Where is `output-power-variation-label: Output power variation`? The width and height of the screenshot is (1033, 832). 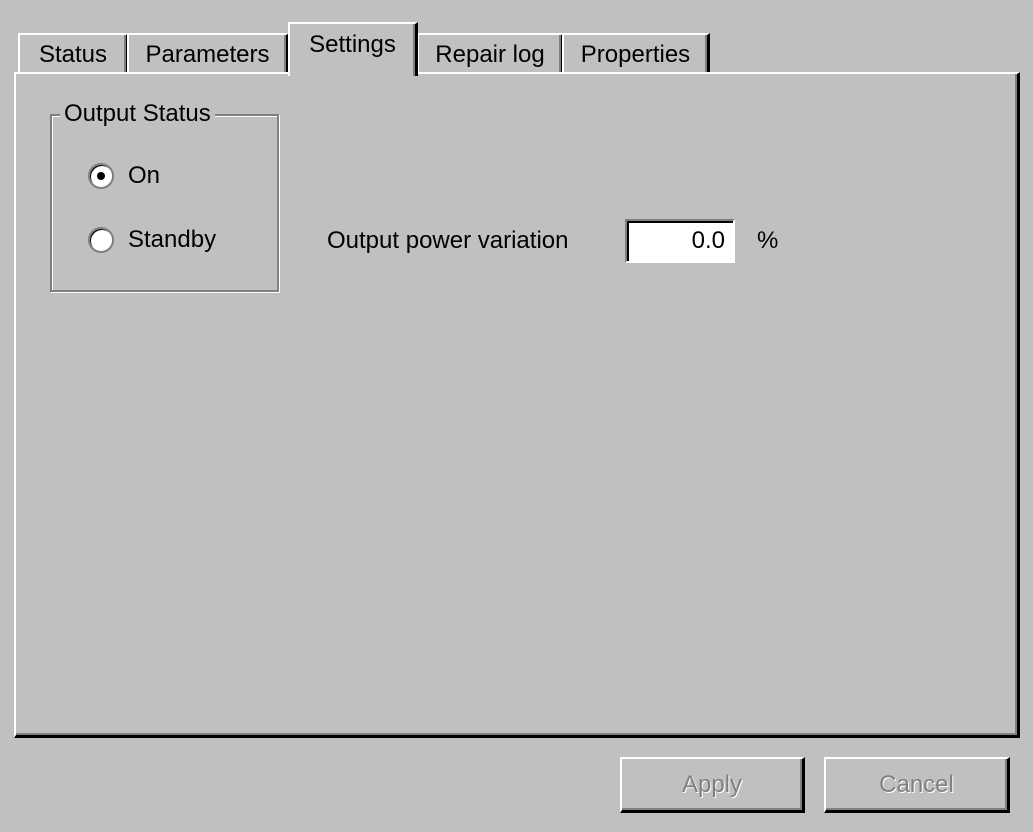 output-power-variation-label: Output power variation is located at coordinates (448, 240).